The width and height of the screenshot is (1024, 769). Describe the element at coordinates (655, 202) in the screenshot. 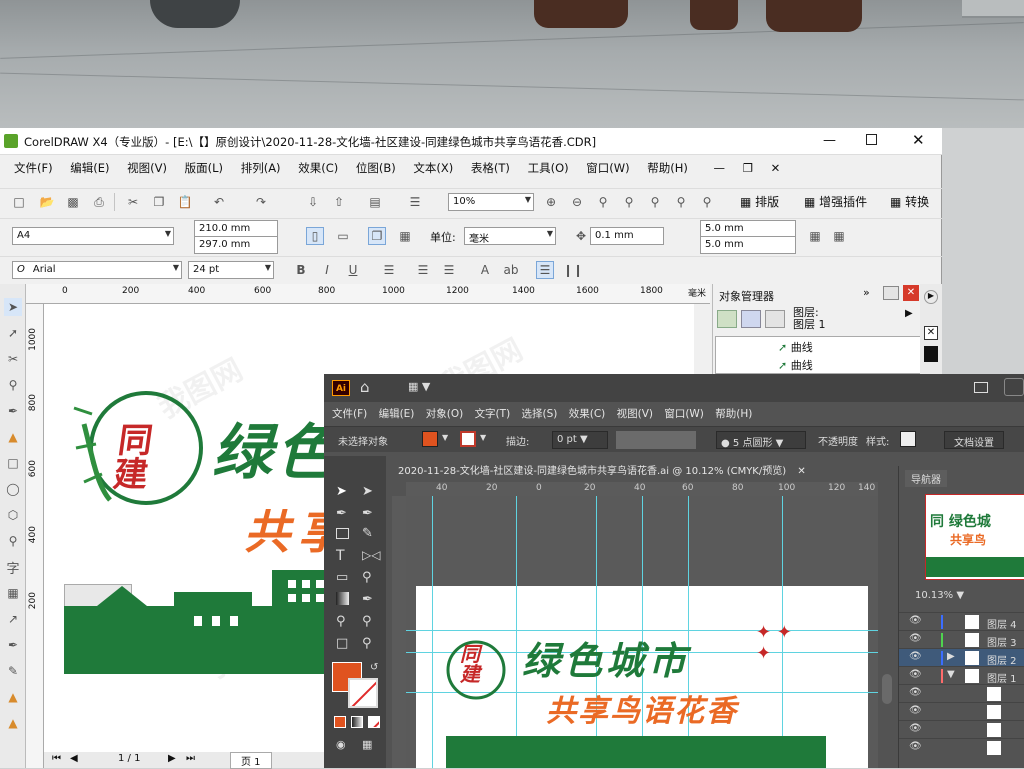

I see `zoom-page-icon: ⚲` at that location.